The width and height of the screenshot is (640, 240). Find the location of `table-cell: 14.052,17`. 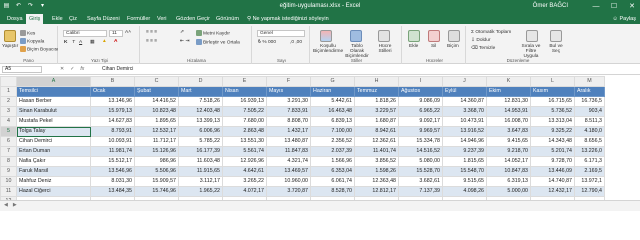

table-cell: 14.052,17 is located at coordinates (508, 161).